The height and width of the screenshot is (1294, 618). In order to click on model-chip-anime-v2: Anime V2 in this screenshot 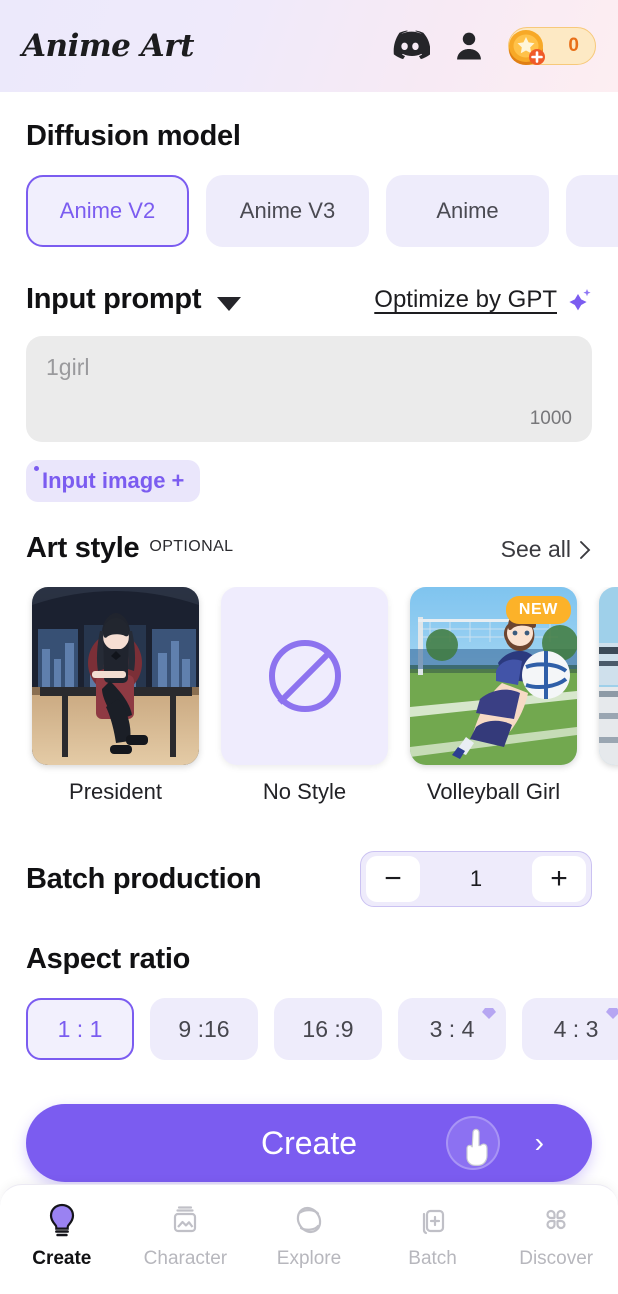, I will do `click(107, 211)`.